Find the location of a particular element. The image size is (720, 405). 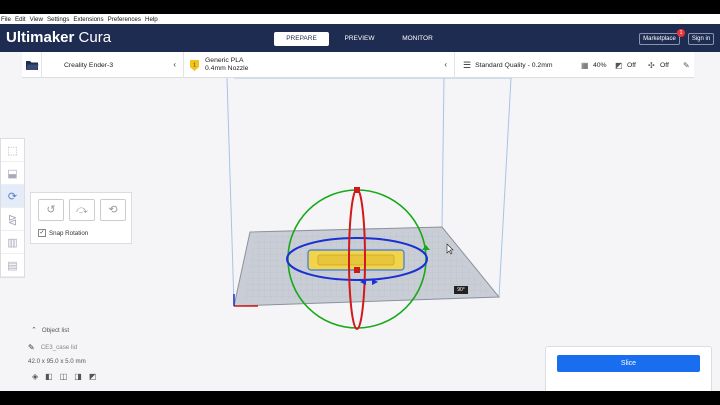

rotate-tool-button: ⟳ is located at coordinates (12, 196).